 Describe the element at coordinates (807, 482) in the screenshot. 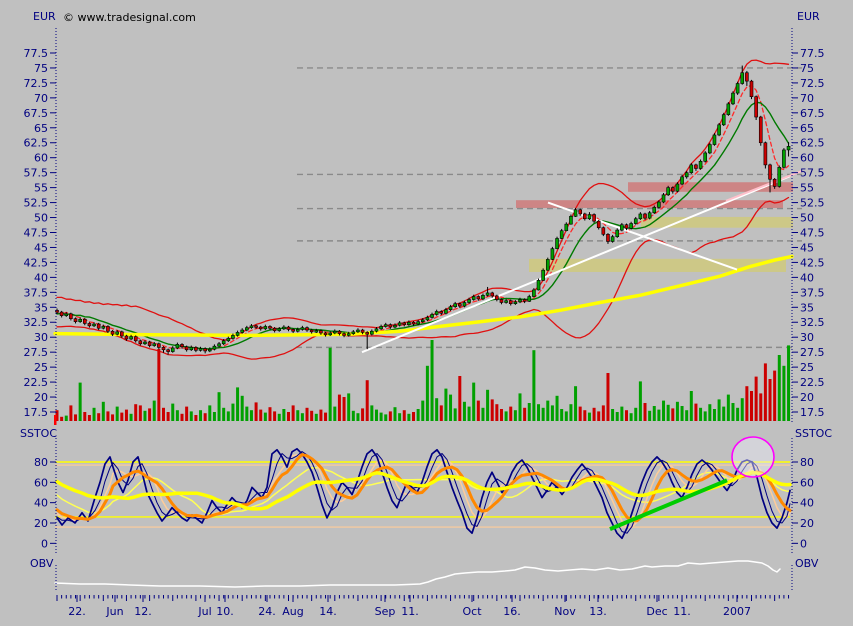

I see `sstoc-tick-label-right: 60` at that location.